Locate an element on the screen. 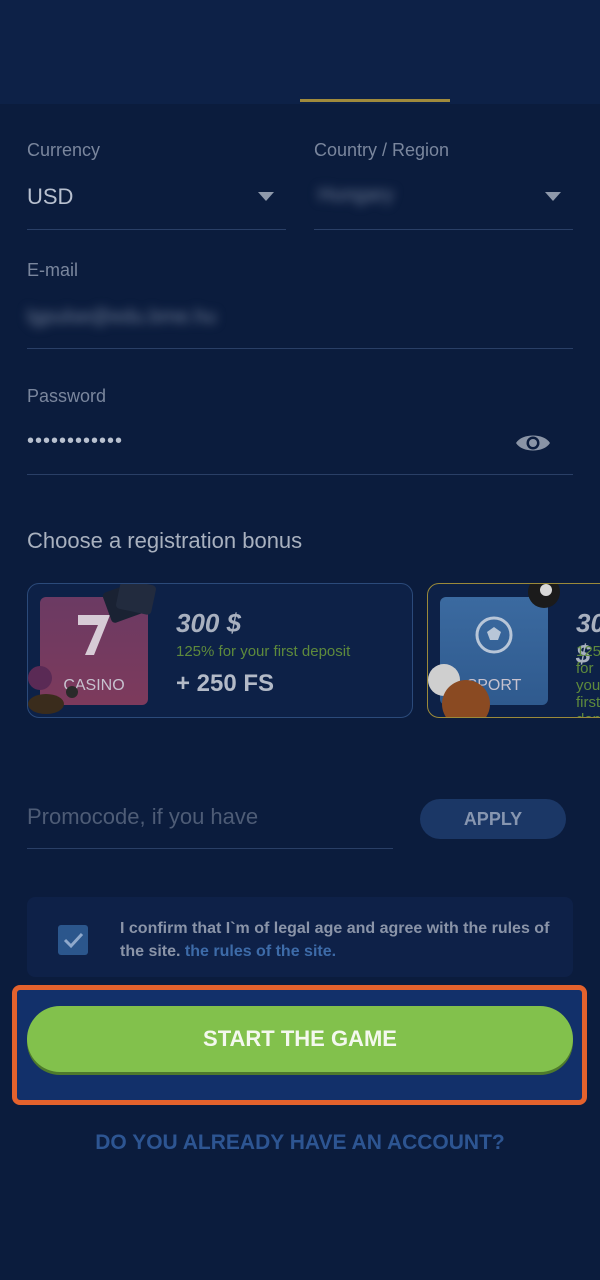 The height and width of the screenshot is (1280, 600). rules-link: the rules of the site. is located at coordinates (260, 951).